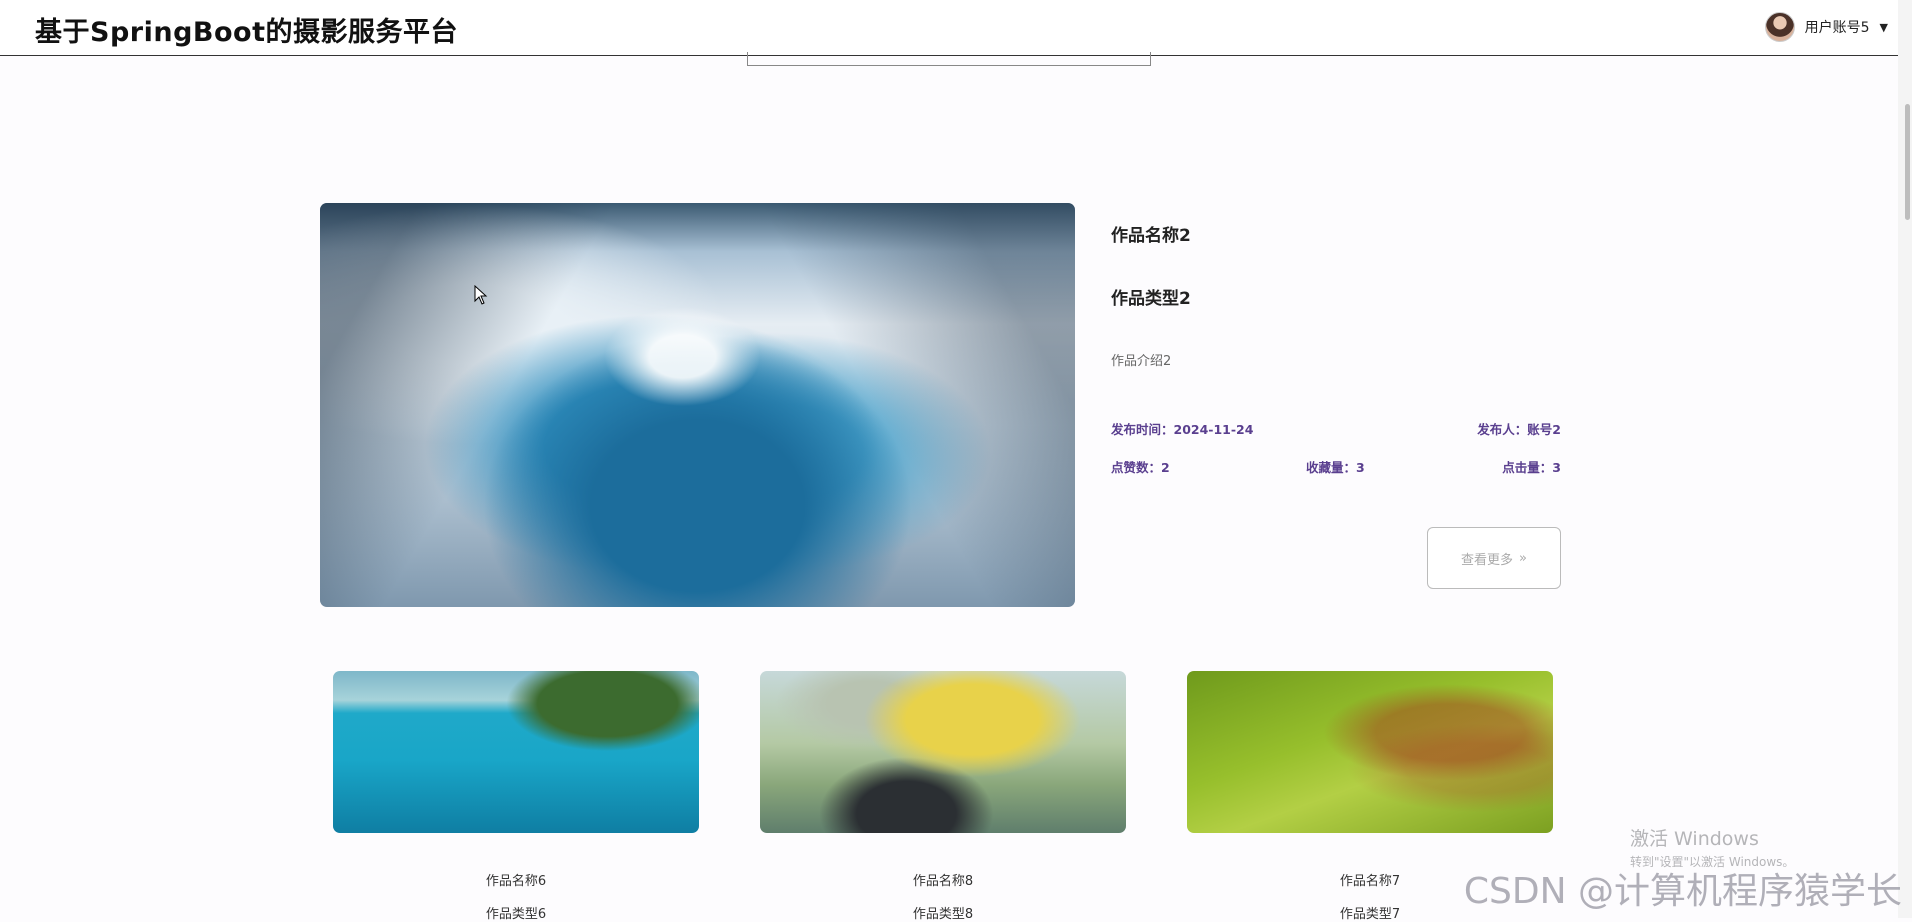 This screenshot has height=922, width=1912. I want to click on user-name: 用户账号5, so click(1837, 27).